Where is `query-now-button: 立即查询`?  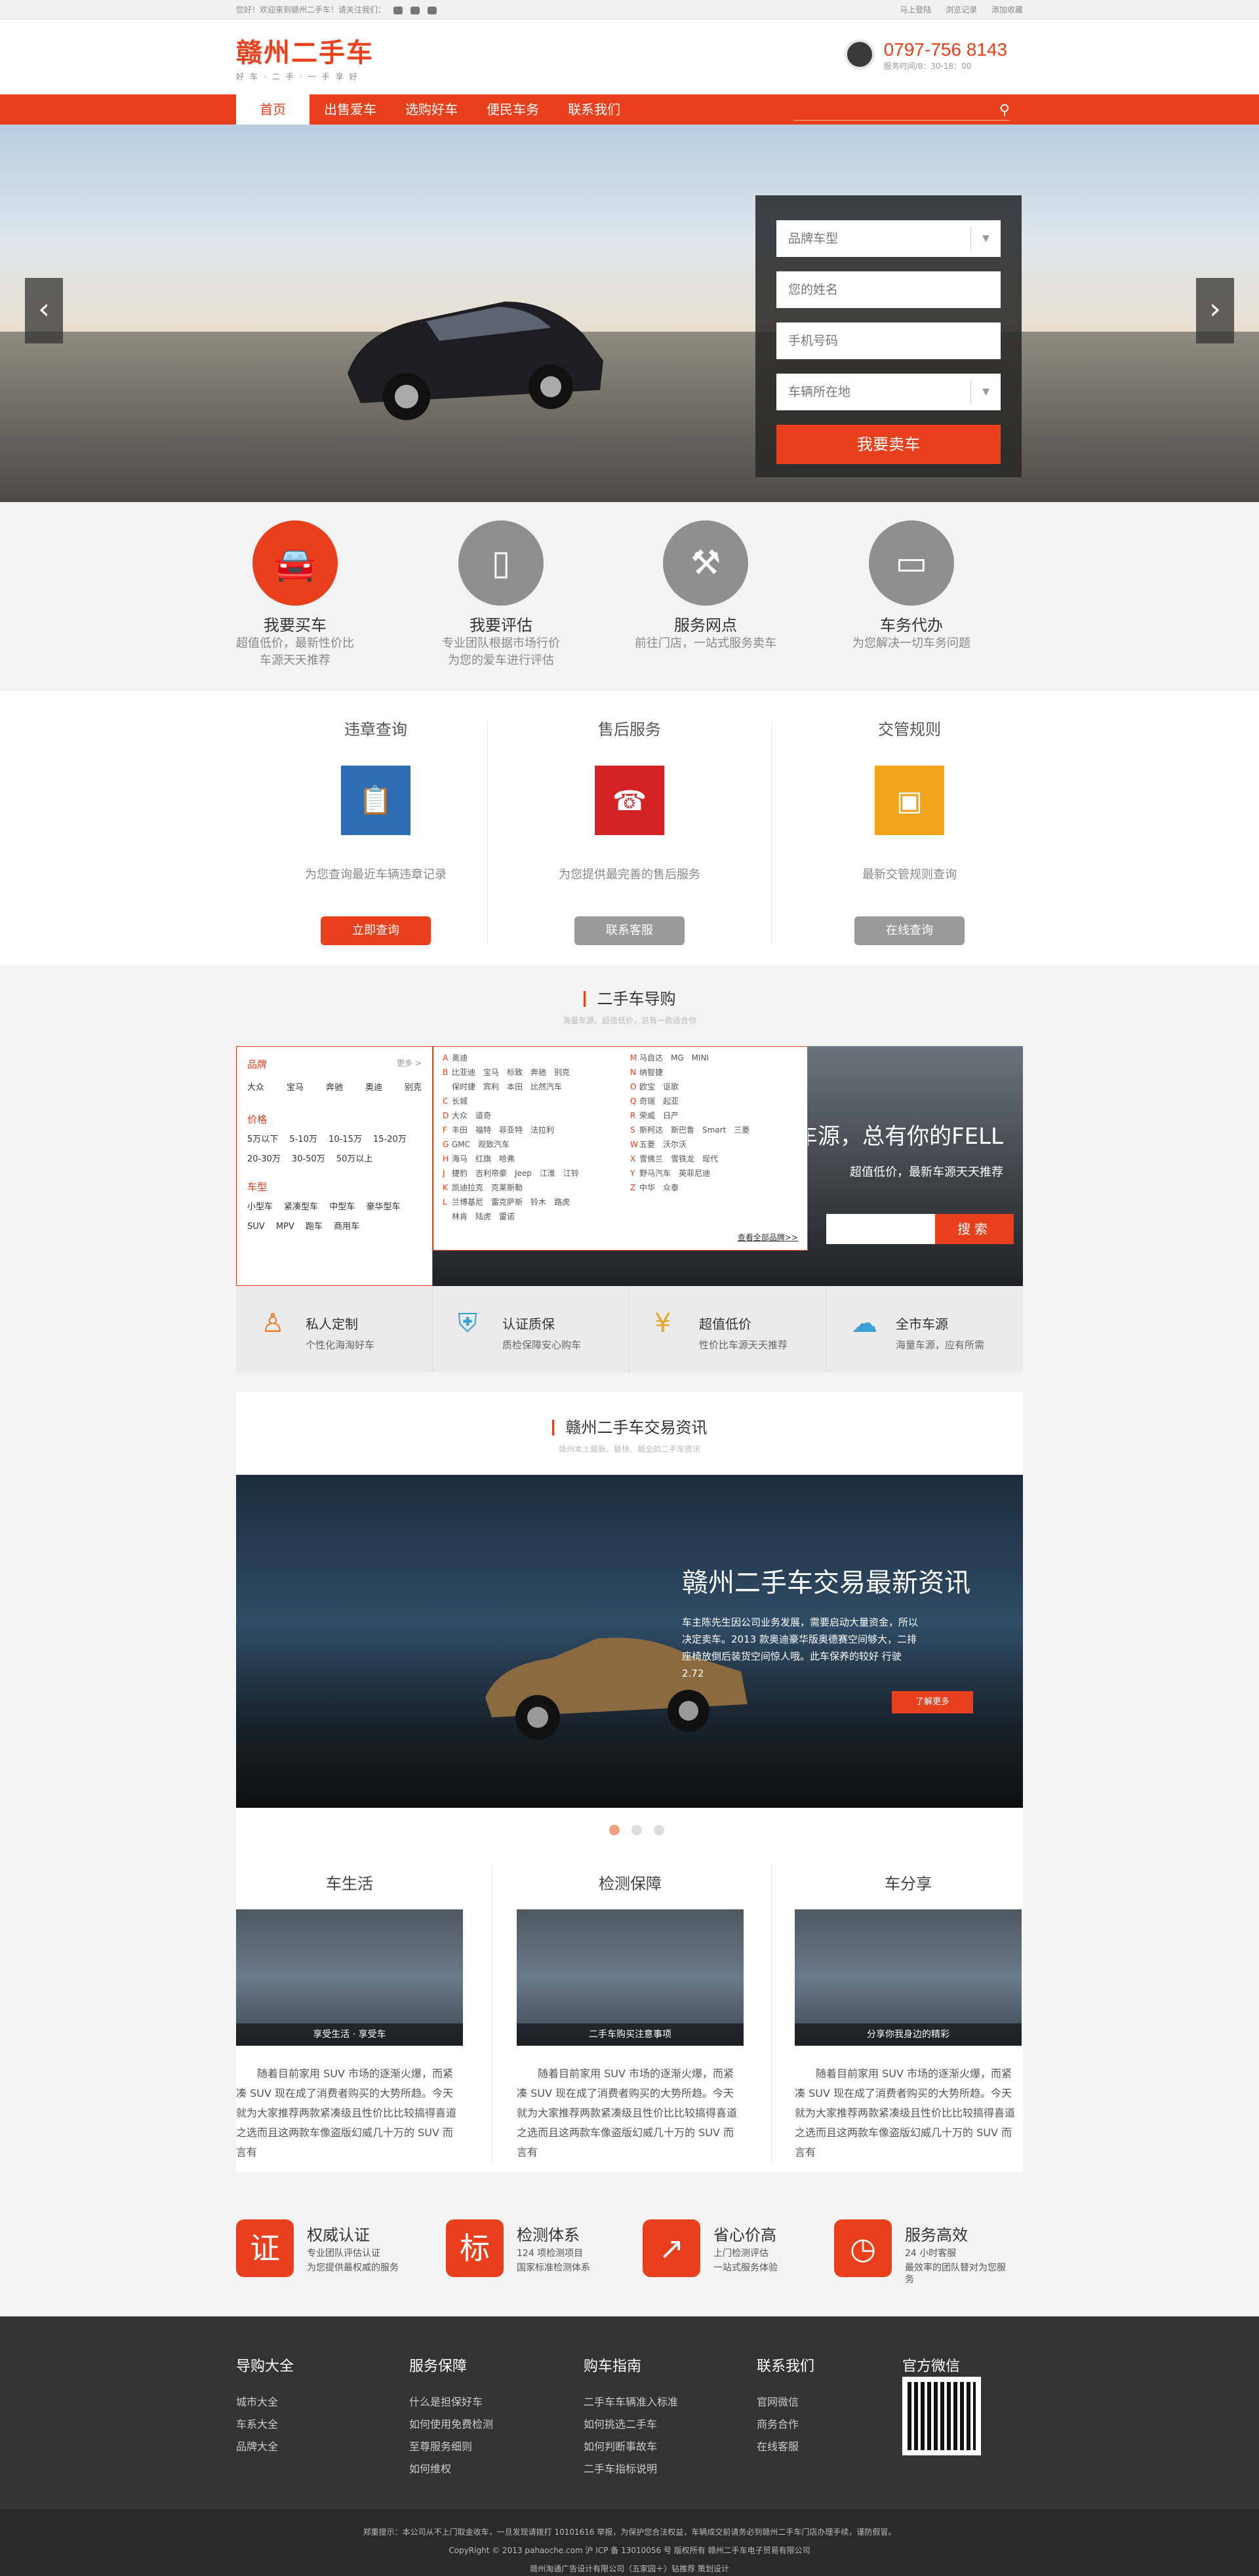 query-now-button: 立即查询 is located at coordinates (376, 930).